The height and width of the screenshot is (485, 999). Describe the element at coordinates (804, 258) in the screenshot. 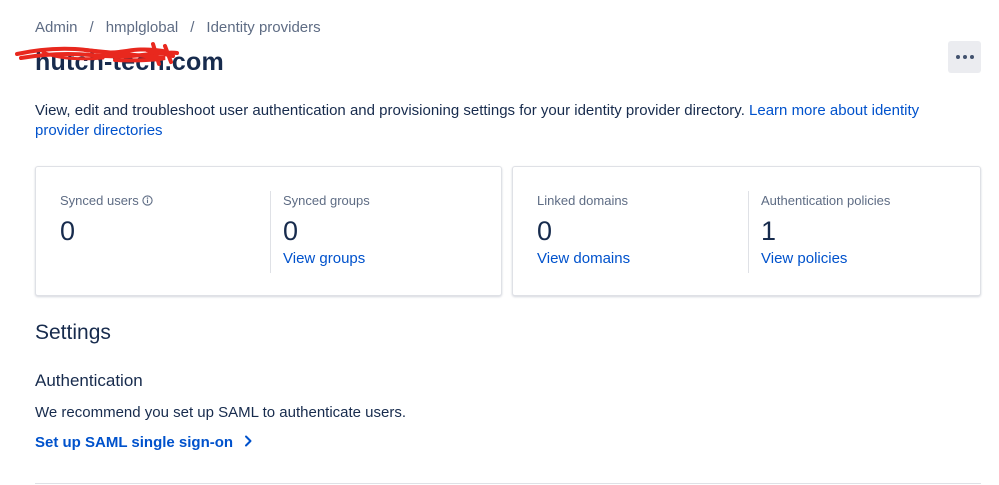

I see `view-policies-link: View policies` at that location.